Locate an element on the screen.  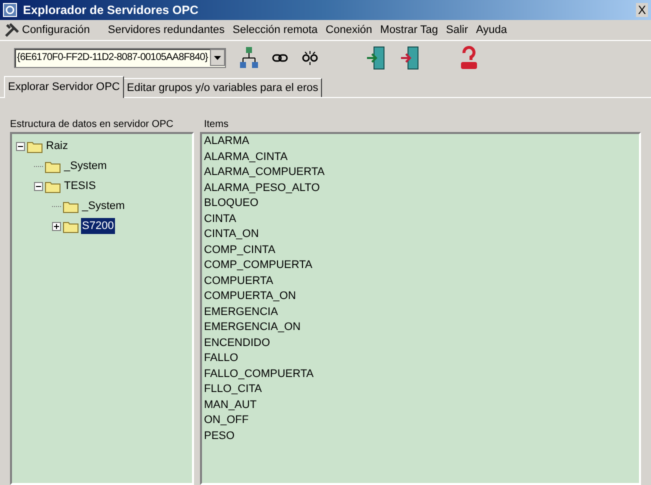
window-title: Explorador de Servidores OPC is located at coordinates (110, 10).